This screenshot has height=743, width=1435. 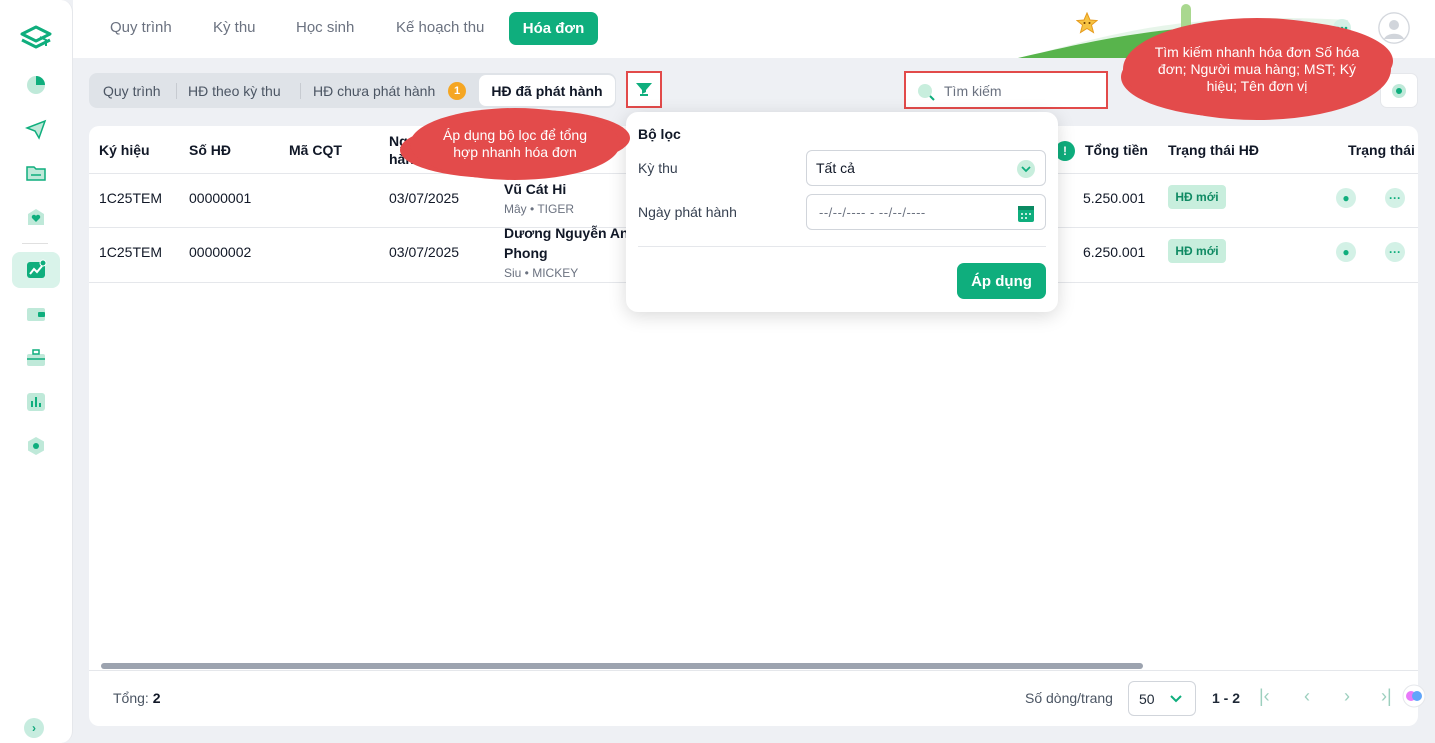 I want to click on footer-divider, so click(x=753, y=670).